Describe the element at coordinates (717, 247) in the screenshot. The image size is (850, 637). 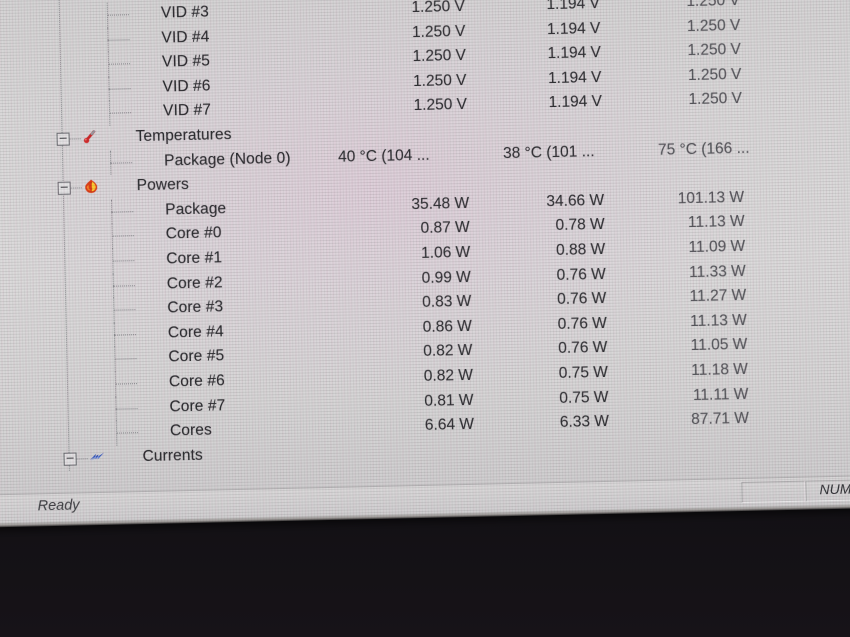
I see `value-column-3: 11.09 W` at that location.